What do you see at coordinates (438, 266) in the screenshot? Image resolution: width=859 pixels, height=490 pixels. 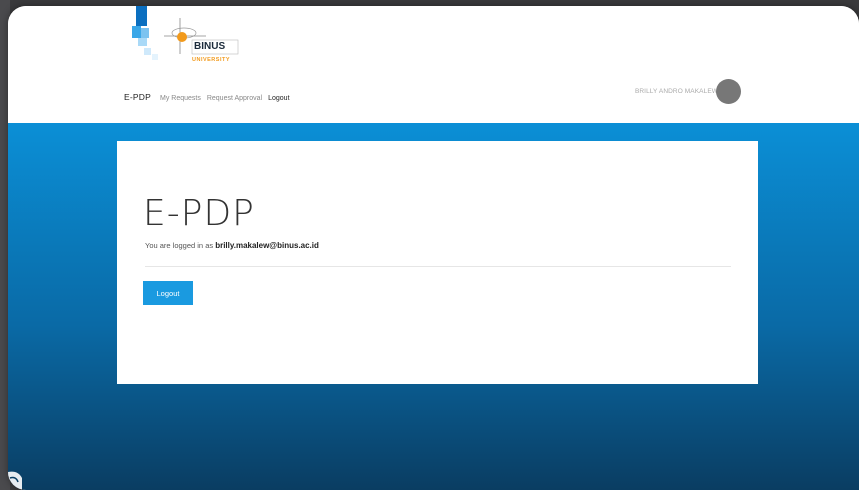 I see `divider` at bounding box center [438, 266].